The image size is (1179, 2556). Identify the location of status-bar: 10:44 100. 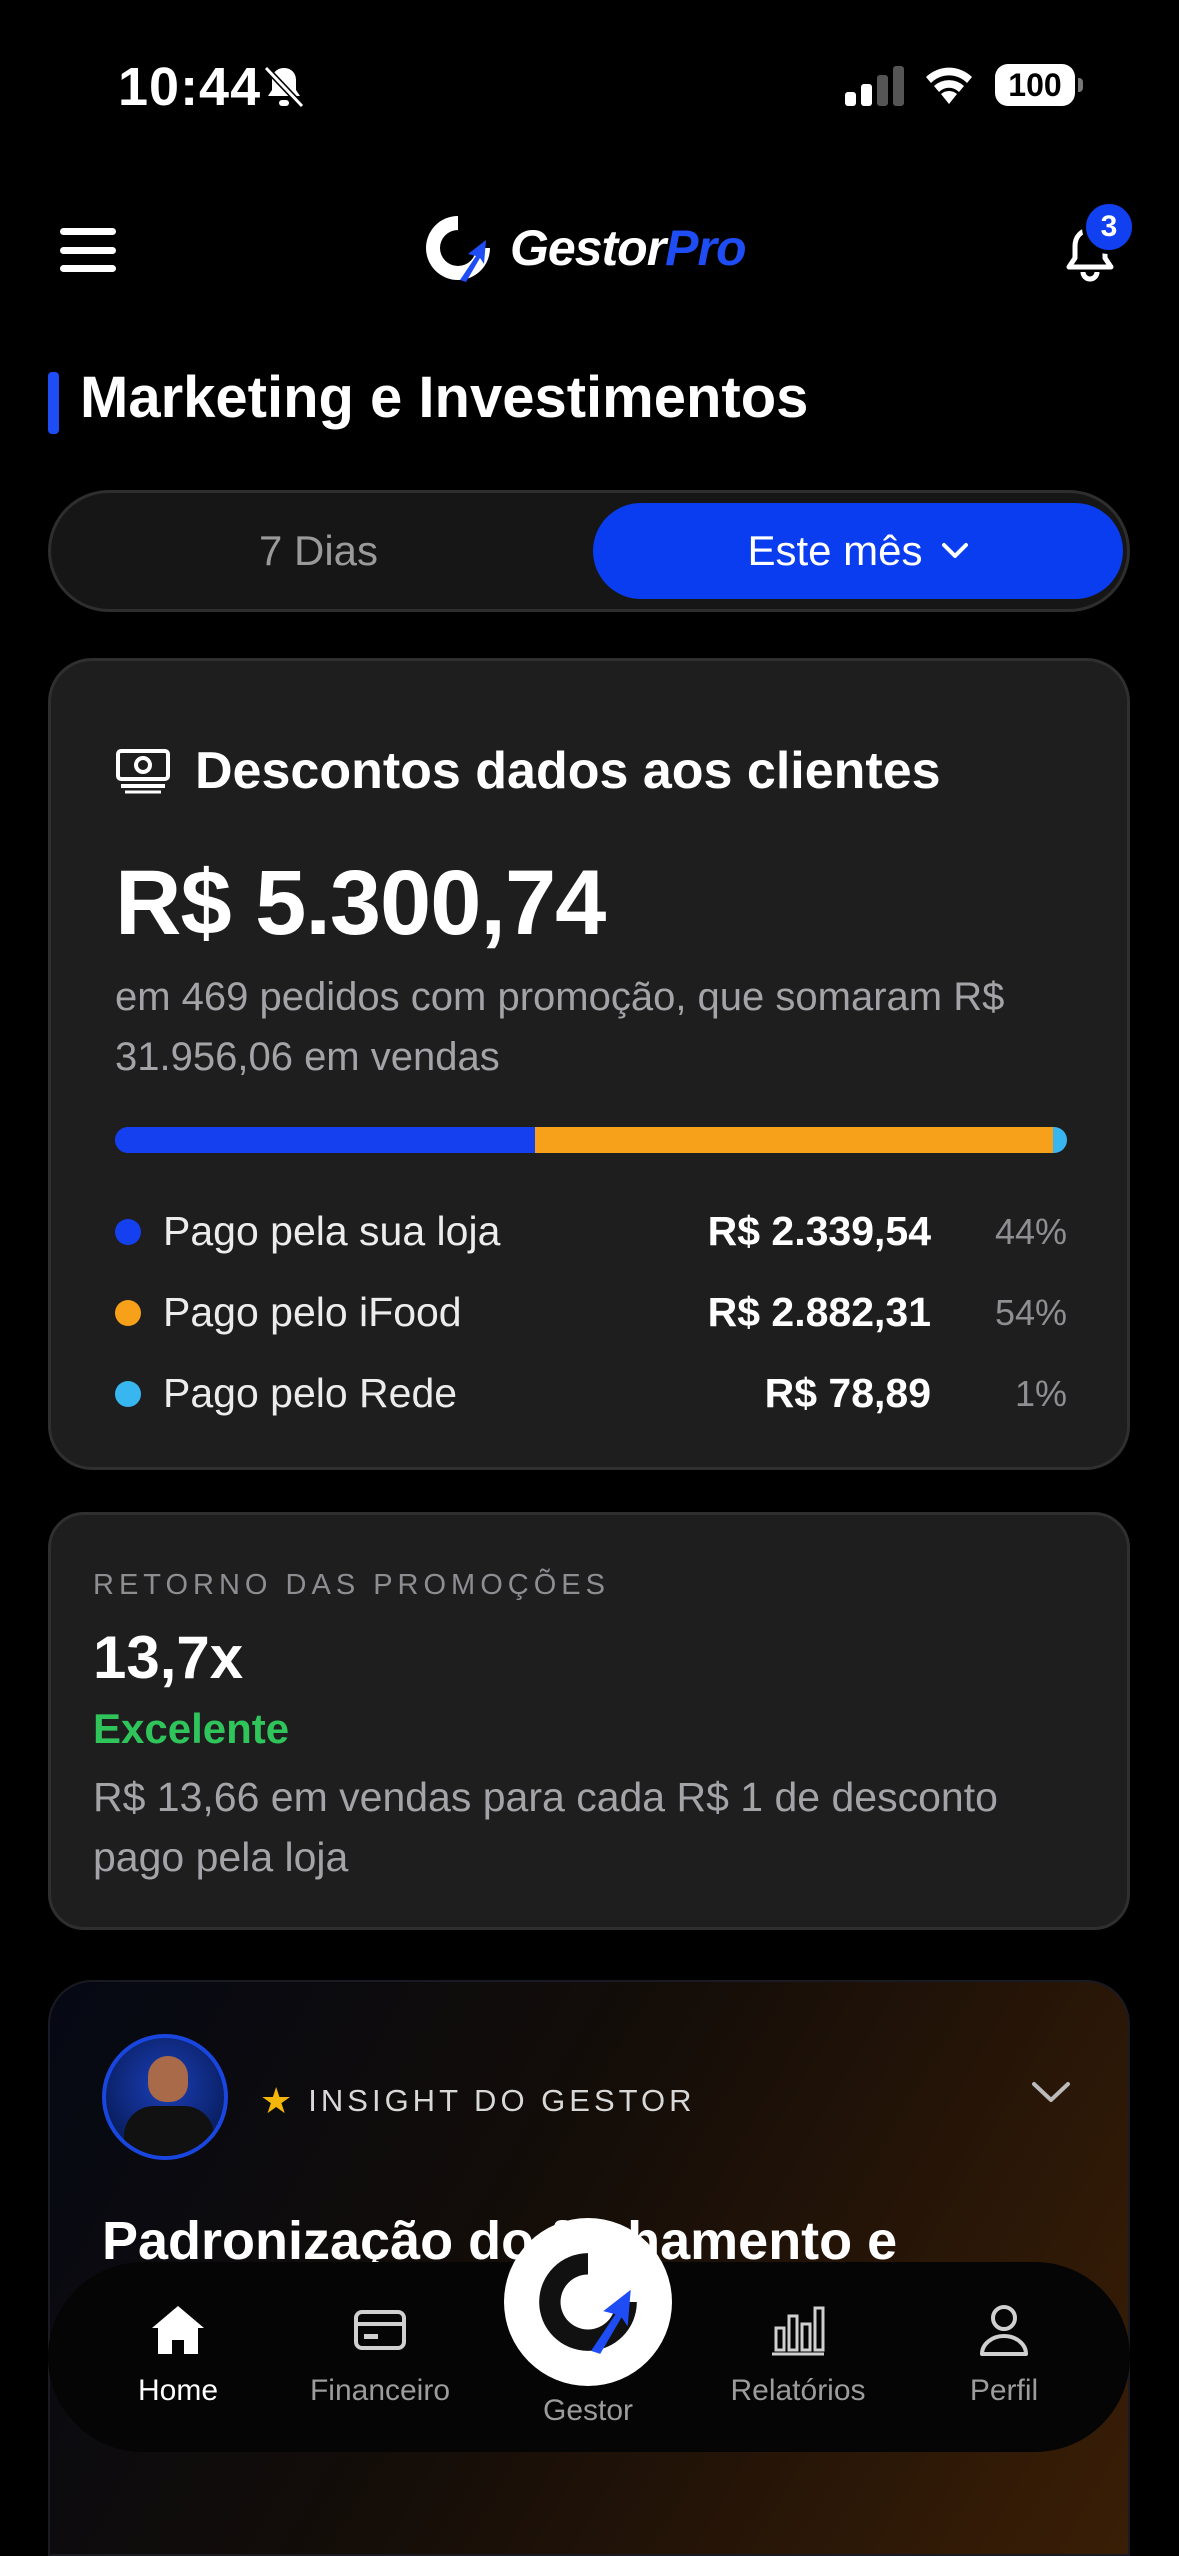
(589, 85).